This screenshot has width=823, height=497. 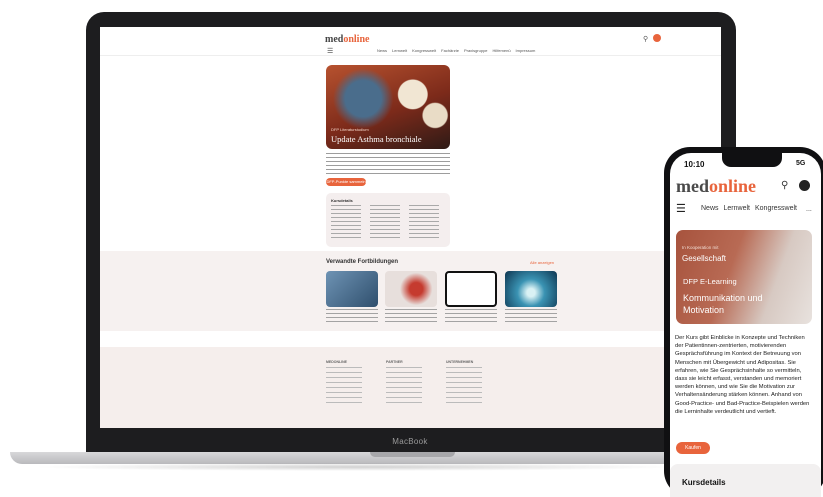 What do you see at coordinates (704, 258) in the screenshot?
I see `phone-hero-brand: Gesellschaft` at bounding box center [704, 258].